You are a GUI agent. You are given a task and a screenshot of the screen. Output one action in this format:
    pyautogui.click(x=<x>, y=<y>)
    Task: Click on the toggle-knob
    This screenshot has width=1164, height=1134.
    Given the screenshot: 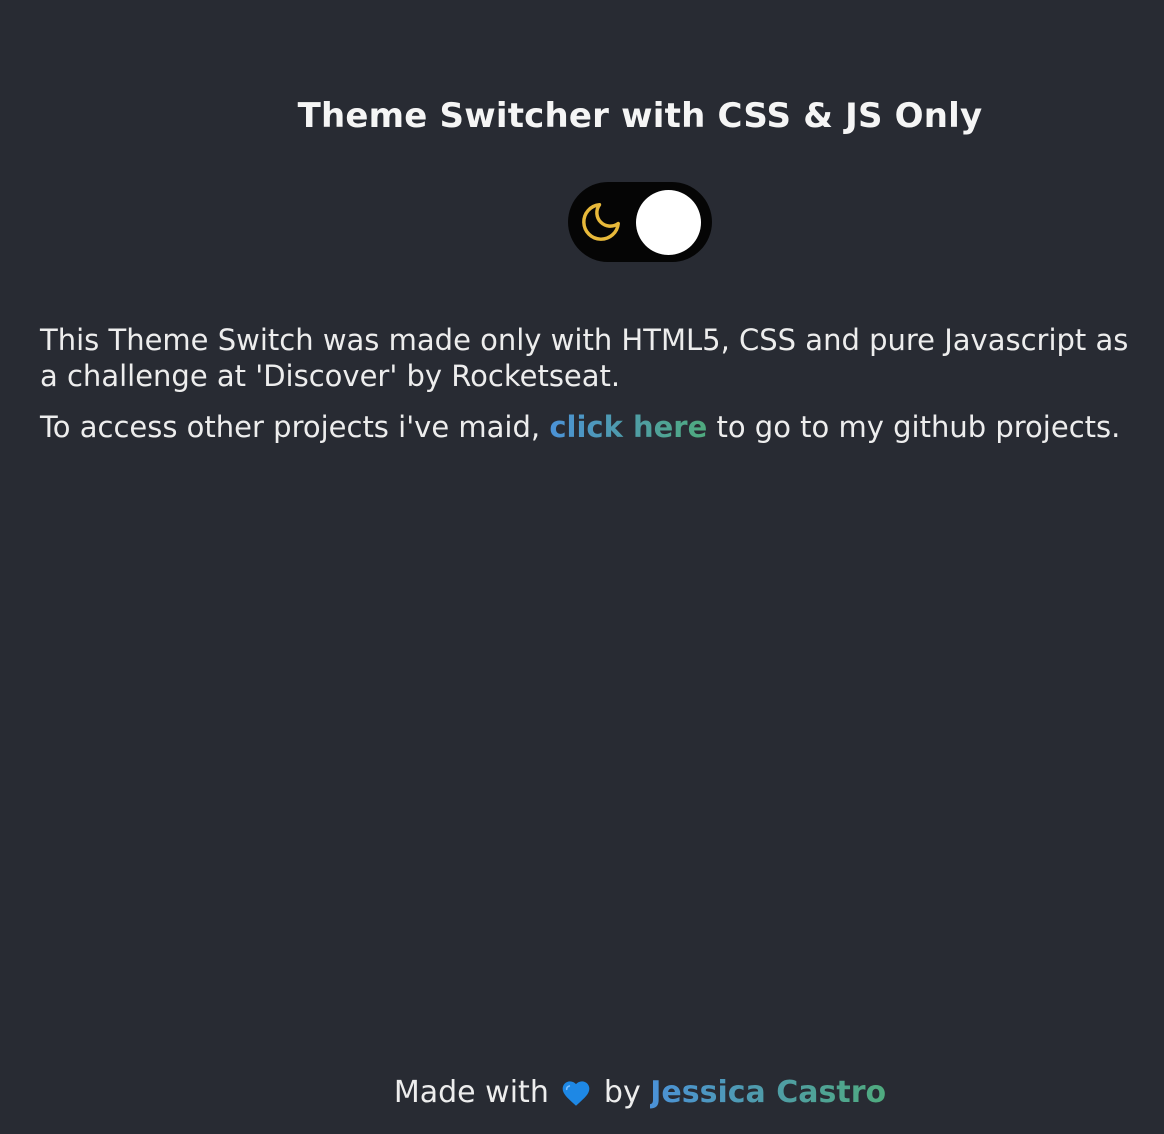 What is the action you would take?
    pyautogui.click(x=668, y=222)
    